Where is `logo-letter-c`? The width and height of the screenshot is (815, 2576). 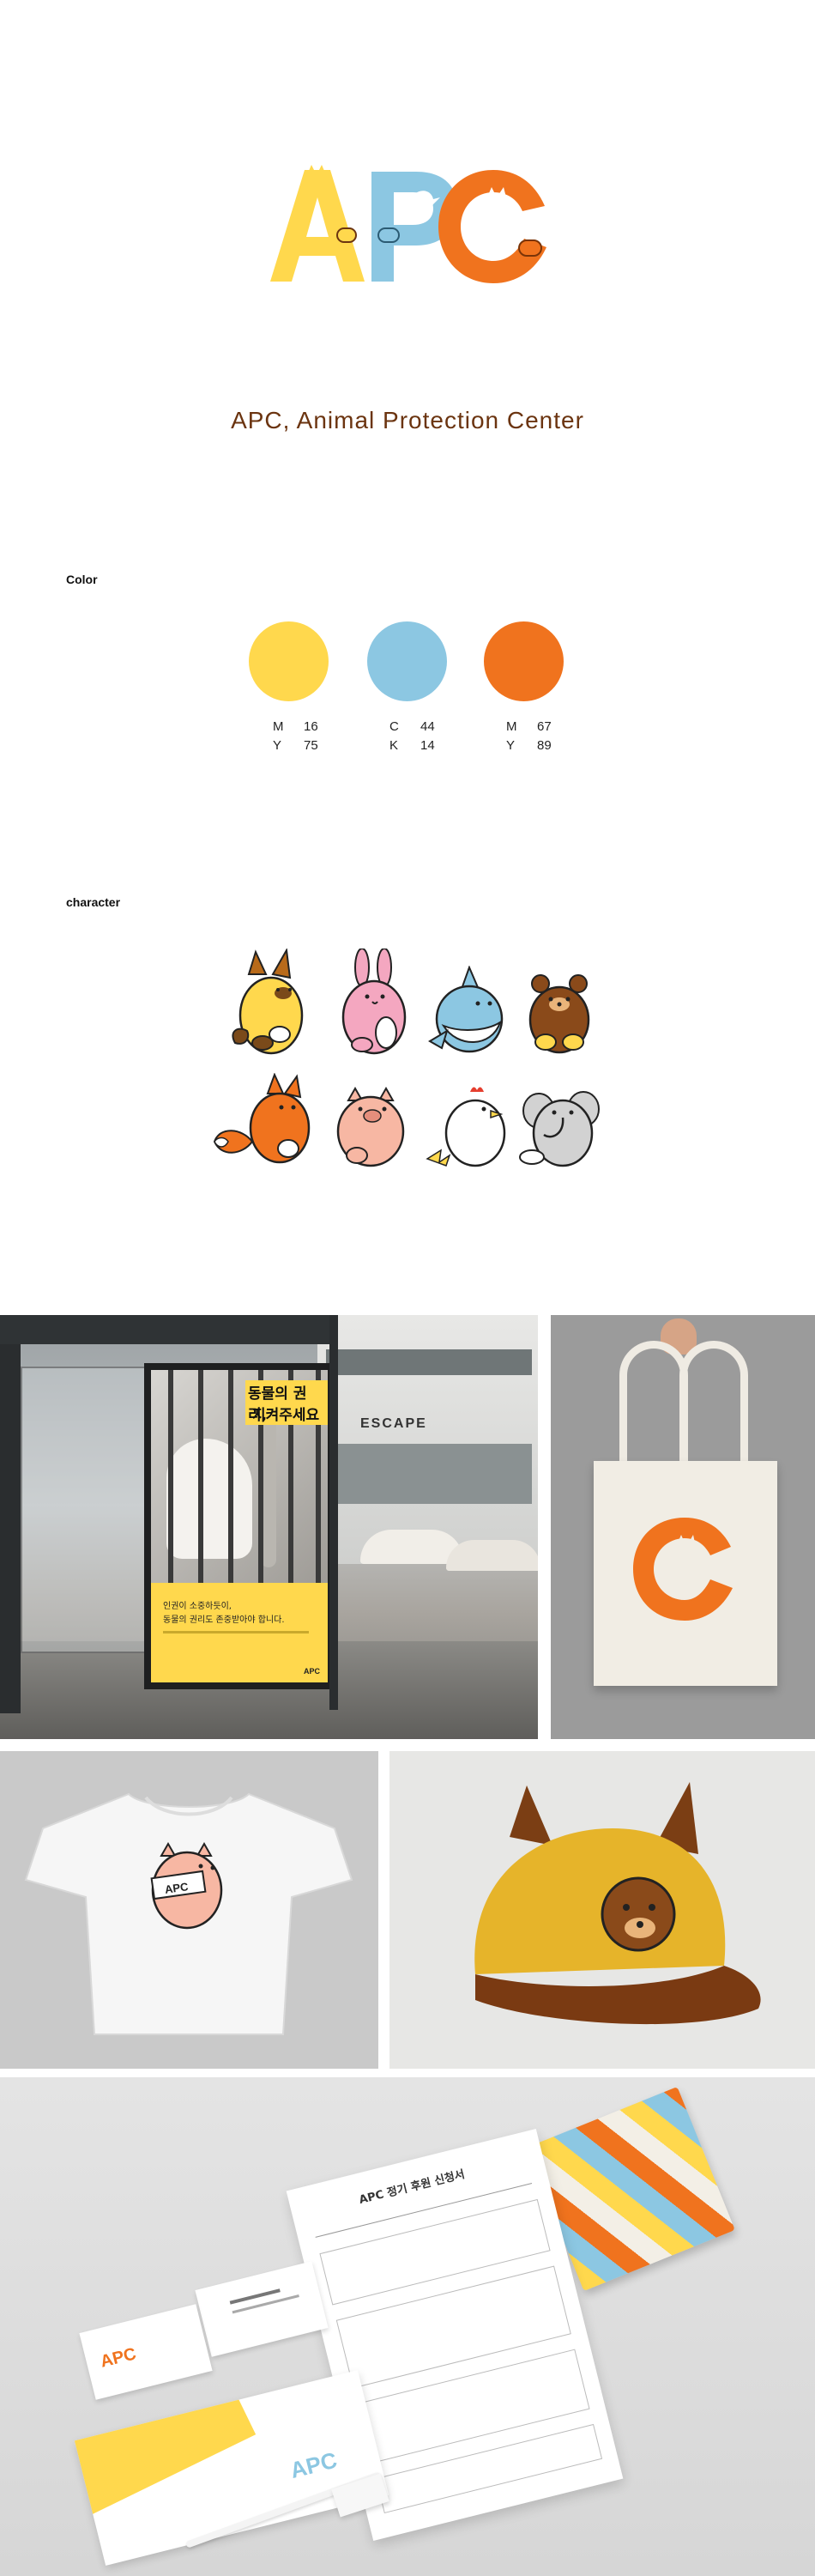 logo-letter-c is located at coordinates (492, 226).